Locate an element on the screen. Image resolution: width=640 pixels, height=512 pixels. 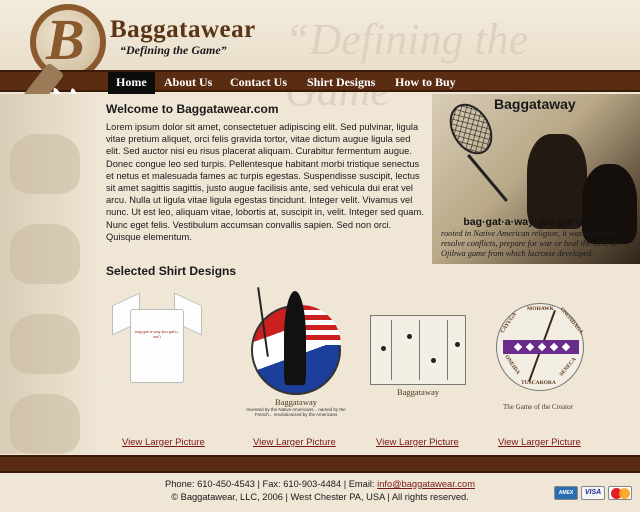
tshirt-print: bag·gat·a·way:(bu-gat’u-wa”) is located at coordinates (157, 334).